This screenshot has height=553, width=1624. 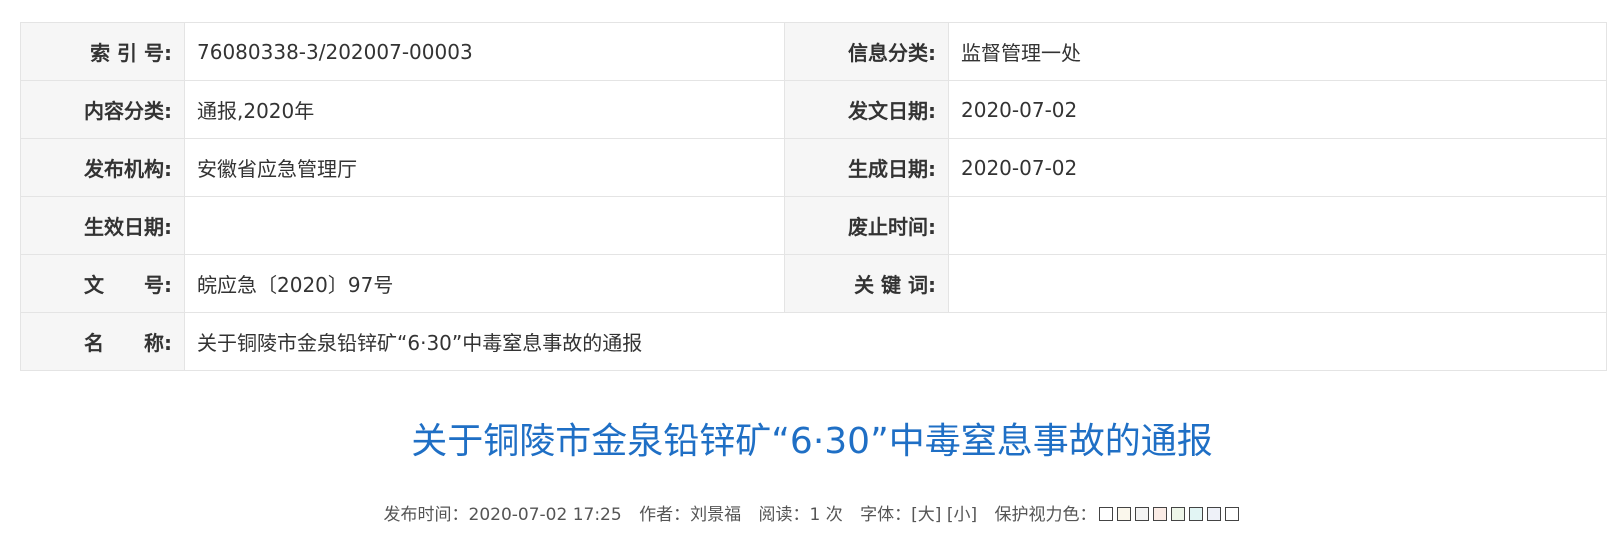 What do you see at coordinates (866, 167) in the screenshot?
I see `generated-date-label: 生成日期:` at bounding box center [866, 167].